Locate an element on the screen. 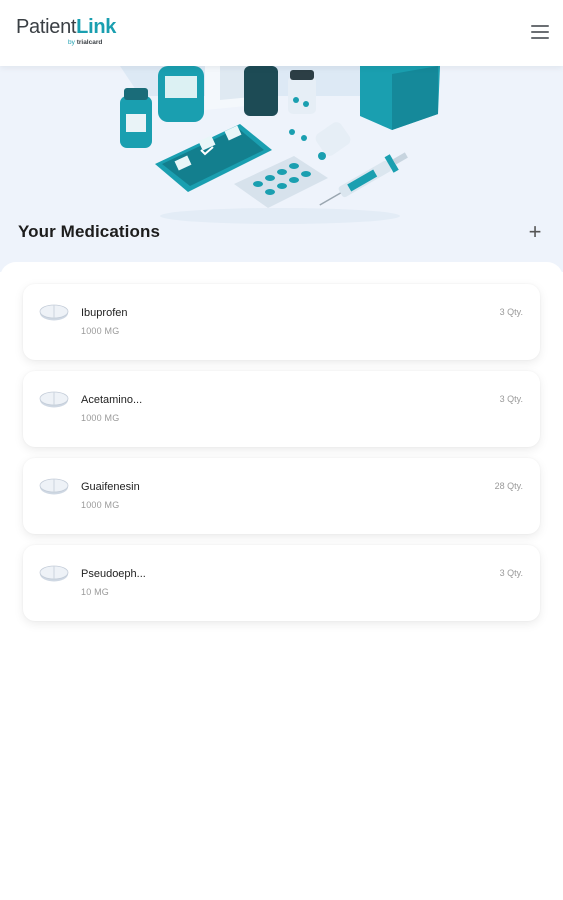 This screenshot has height=900, width=563. logo-patient-text: Patient is located at coordinates (46, 27).